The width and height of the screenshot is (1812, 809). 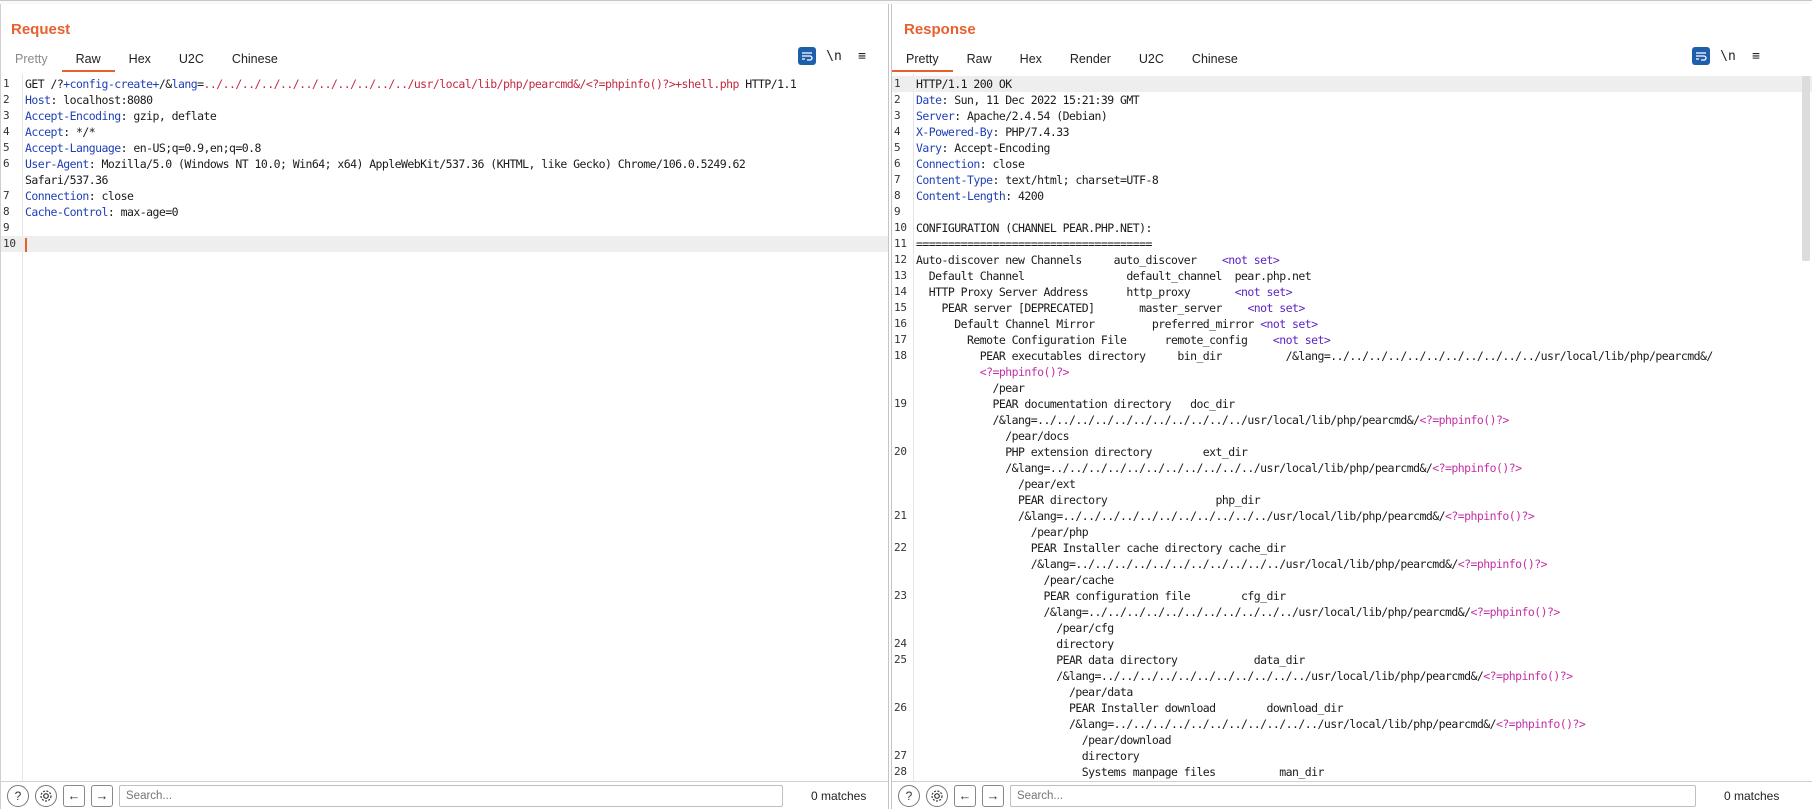 I want to click on response-tab-u2c: U2C, so click(x=1151, y=59).